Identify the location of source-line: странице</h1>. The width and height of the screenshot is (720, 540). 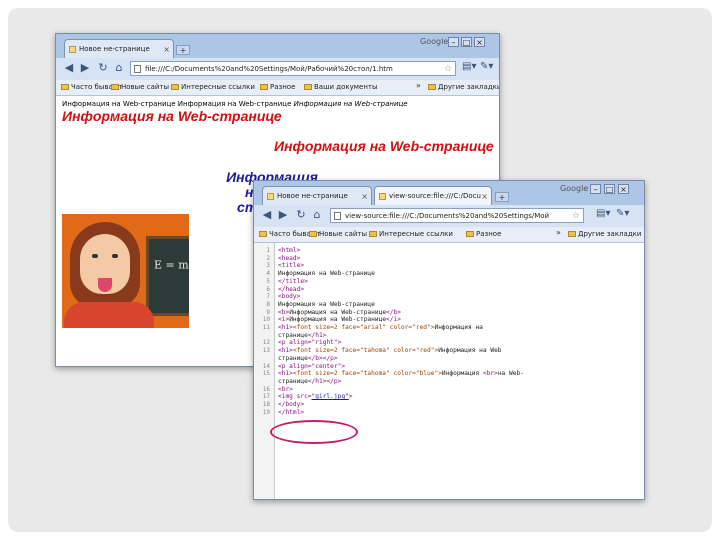
(302, 335).